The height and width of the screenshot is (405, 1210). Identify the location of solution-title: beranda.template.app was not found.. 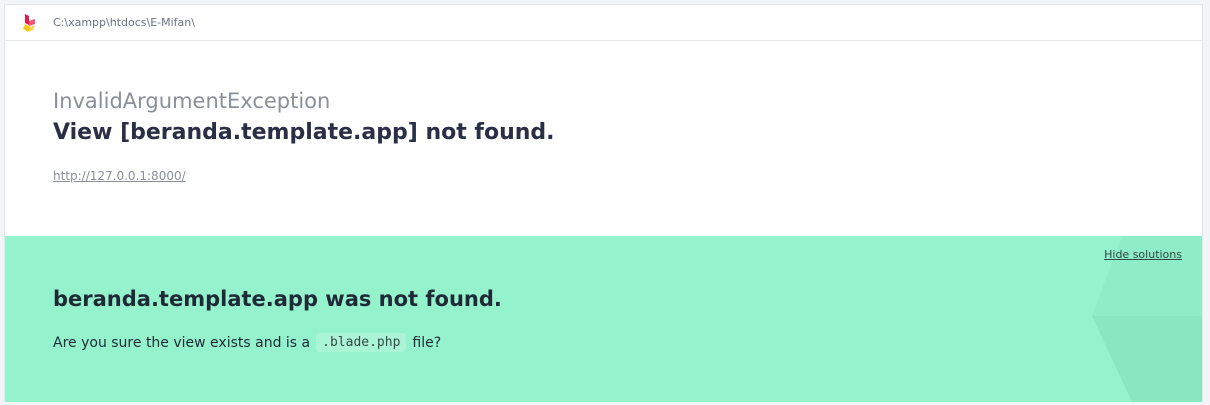
(277, 299).